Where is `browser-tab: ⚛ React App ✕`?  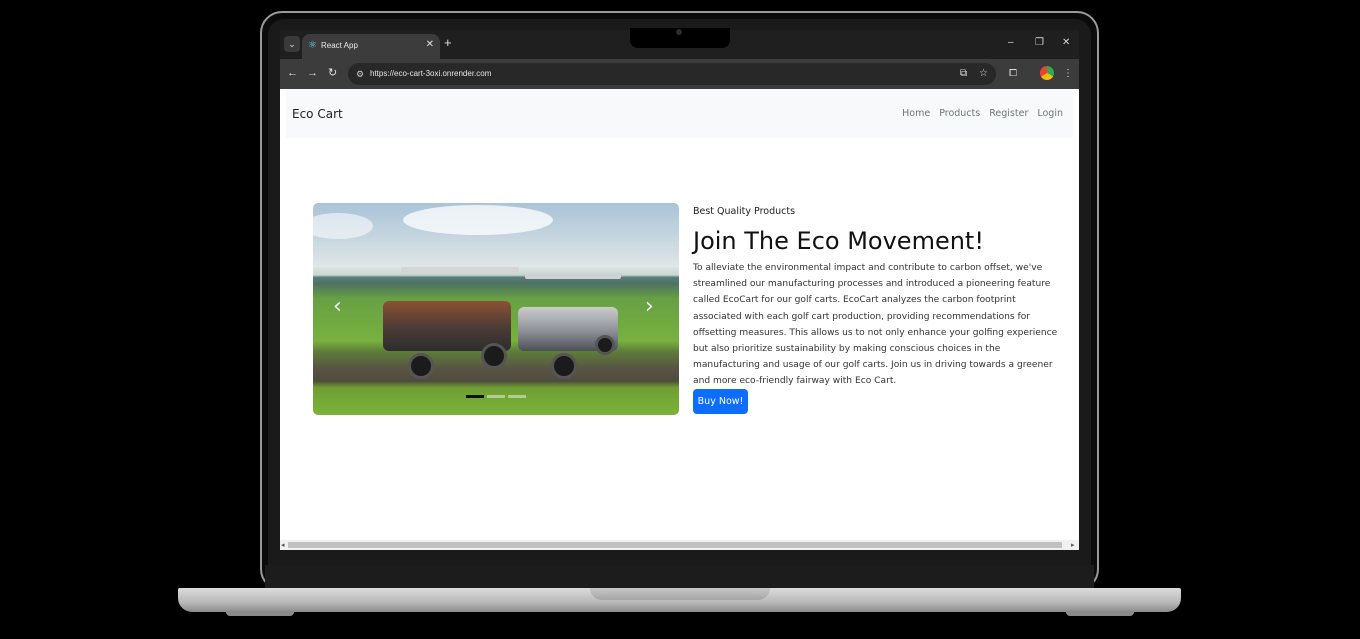 browser-tab: ⚛ React App ✕ is located at coordinates (371, 46).